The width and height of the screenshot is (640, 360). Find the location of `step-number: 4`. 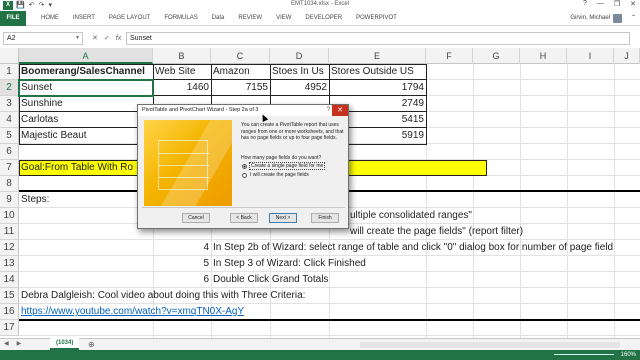

step-number: 4 is located at coordinates (203, 248).